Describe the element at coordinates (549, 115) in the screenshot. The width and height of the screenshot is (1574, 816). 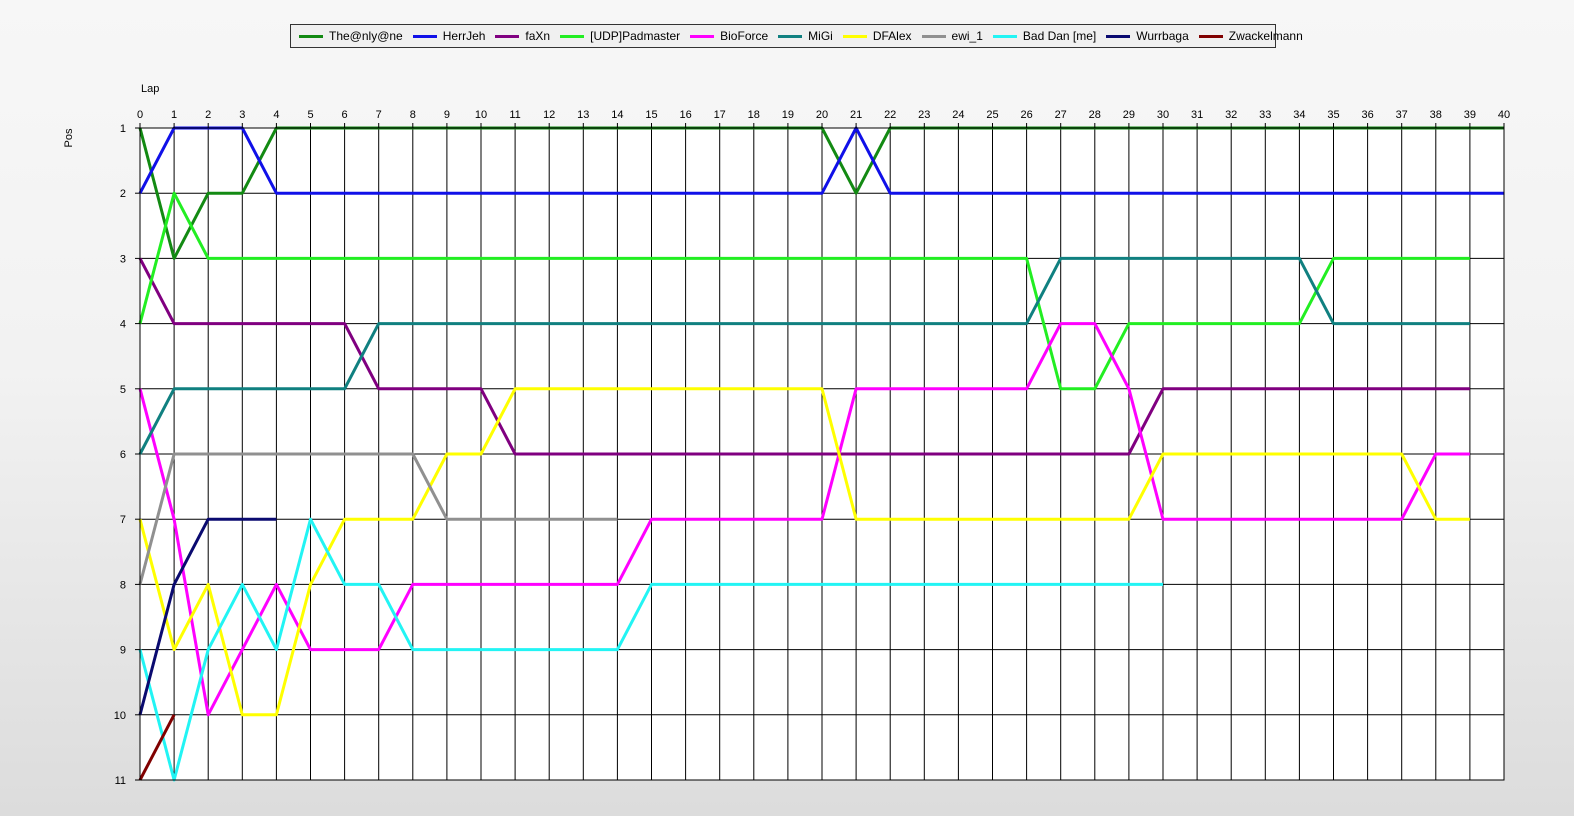
I see `x-tick-label: 12` at that location.